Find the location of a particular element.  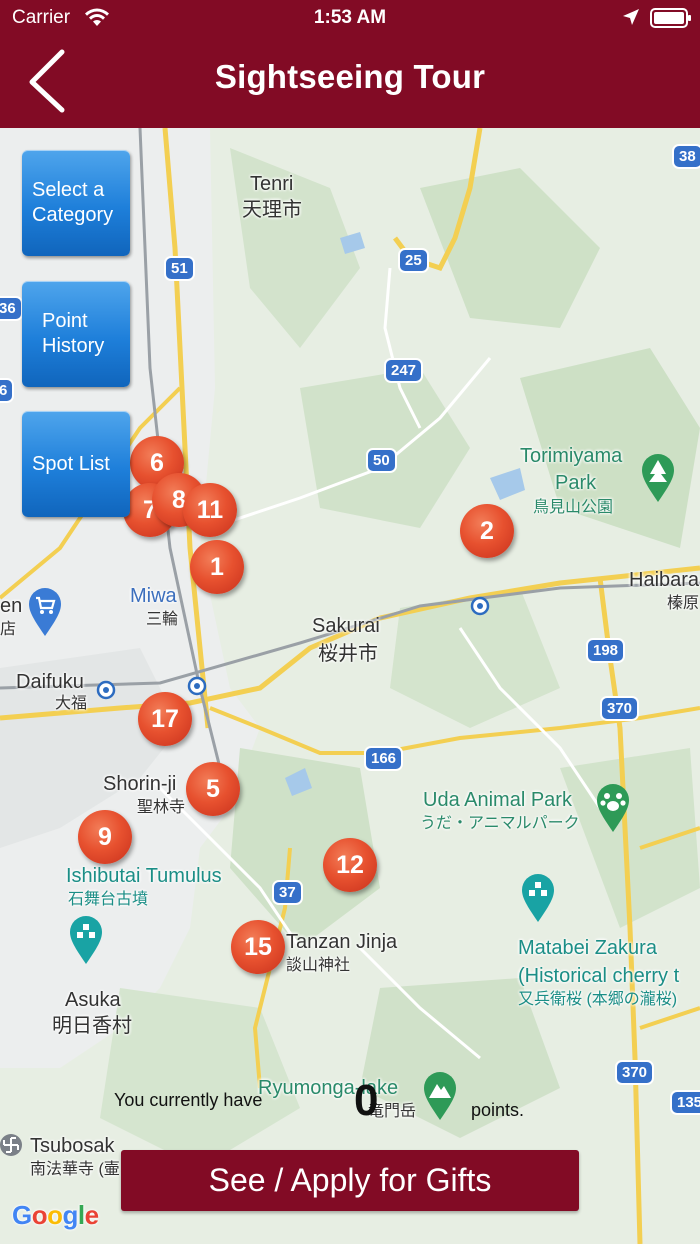

park-tree-icon is located at coordinates (658, 478).